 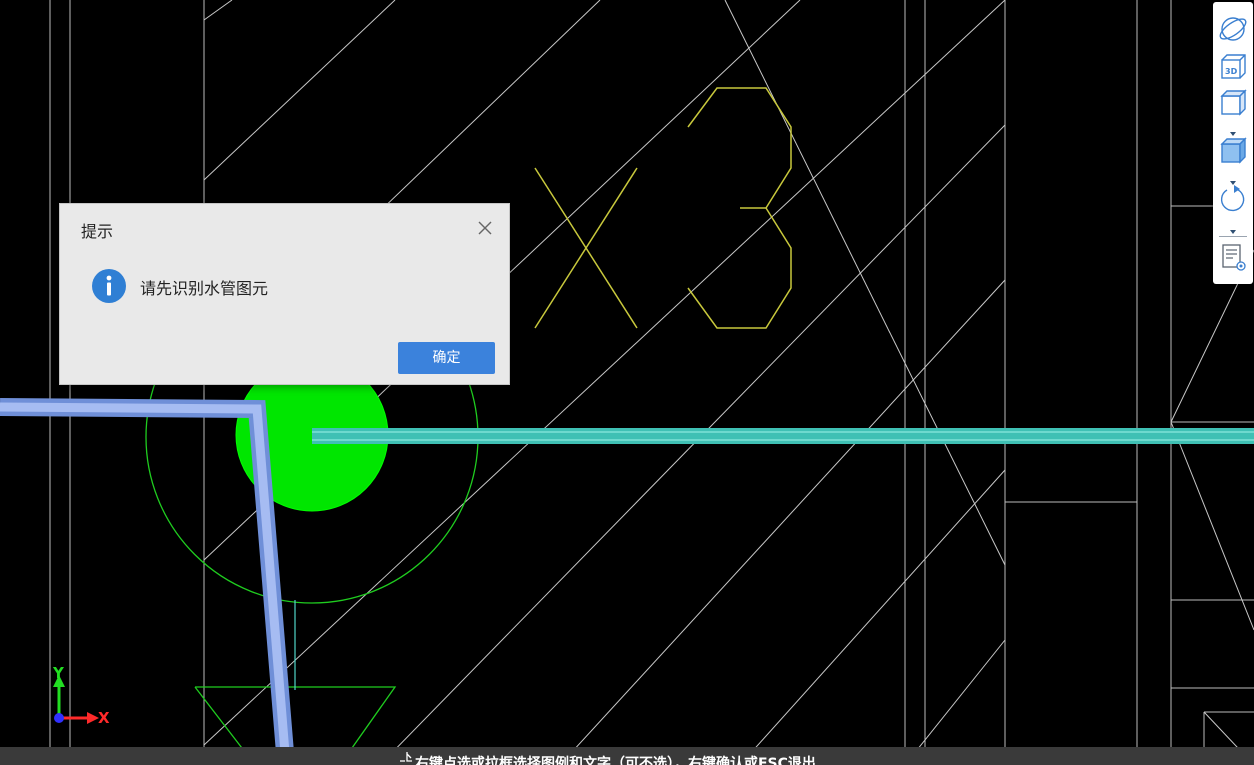 What do you see at coordinates (204, 288) in the screenshot?
I see `dialog-message: 请先识别水管图元` at bounding box center [204, 288].